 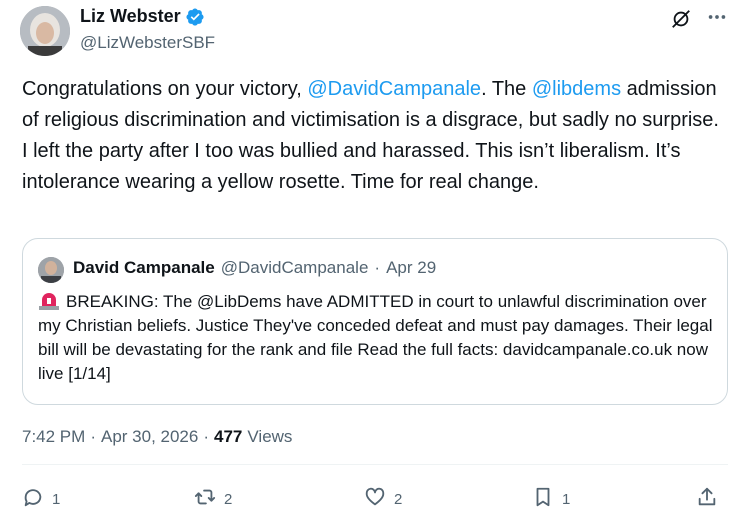 I want to click on like-button: 2, so click(x=383, y=499).